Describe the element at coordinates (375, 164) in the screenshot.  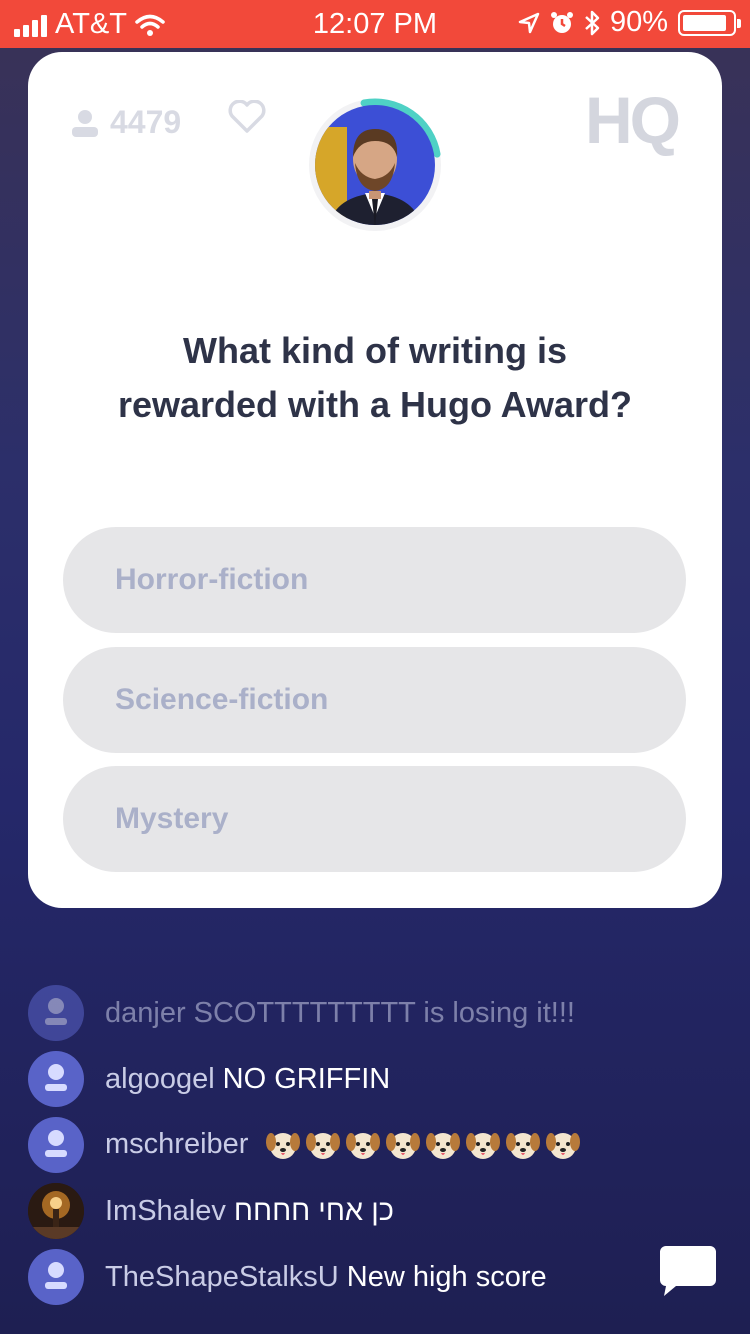
I see `host-avatar` at that location.